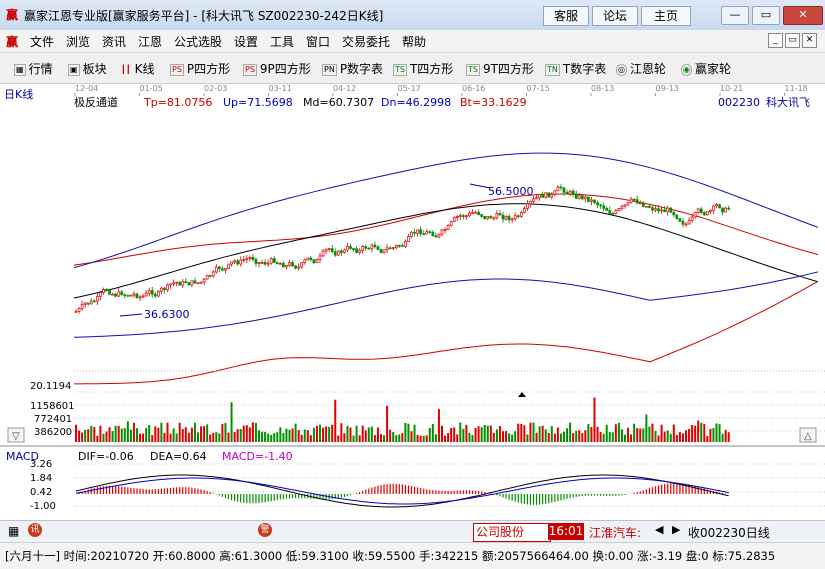  What do you see at coordinates (511, 191) in the screenshot?
I see `high-label: 56.5000` at bounding box center [511, 191].